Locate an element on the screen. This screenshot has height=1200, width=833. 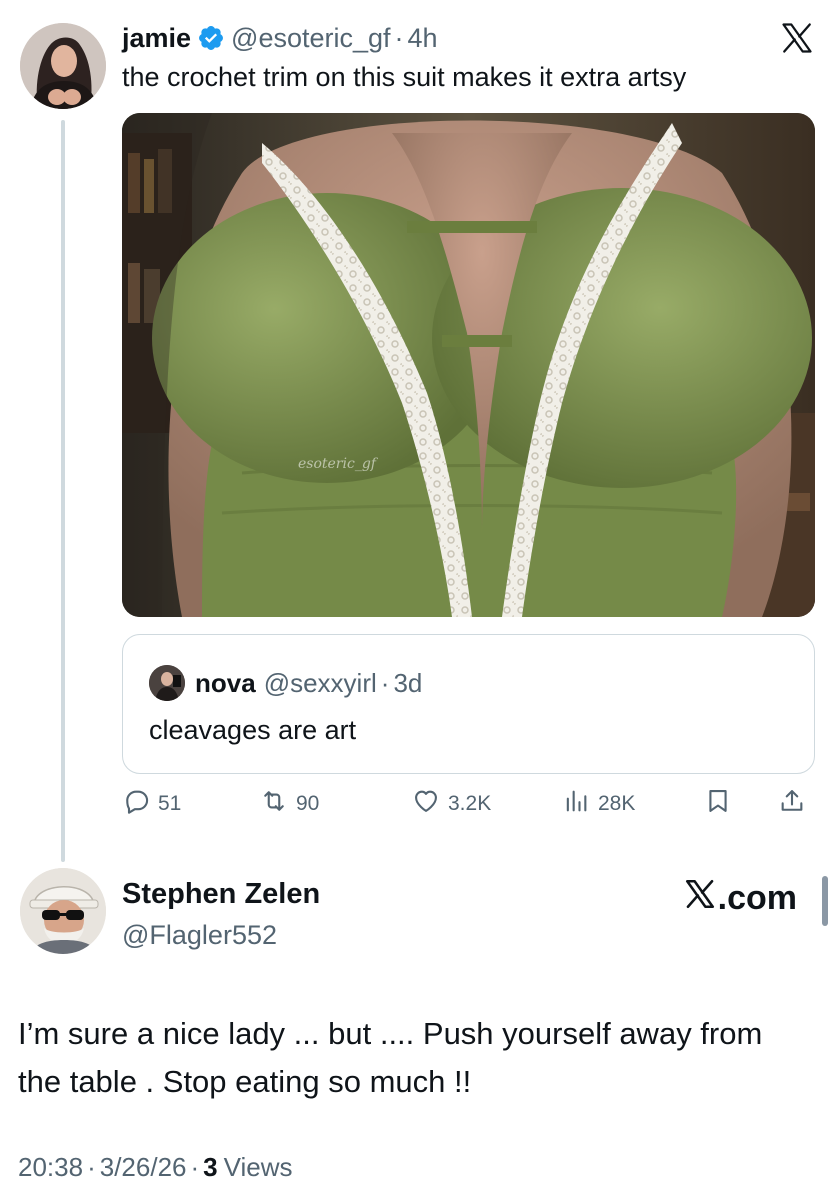
post-time: 4h is located at coordinates (423, 38).